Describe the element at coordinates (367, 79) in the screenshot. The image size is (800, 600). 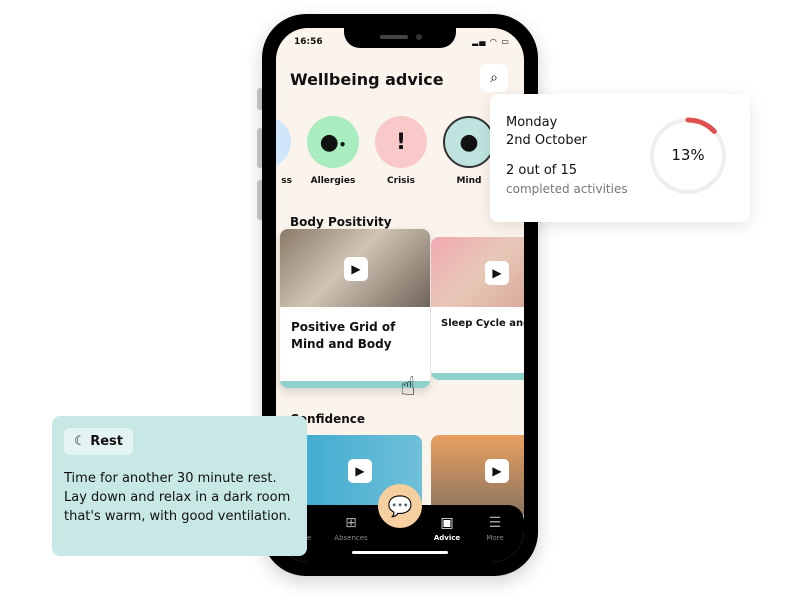
I see `page-title: Wellbeing advice` at that location.